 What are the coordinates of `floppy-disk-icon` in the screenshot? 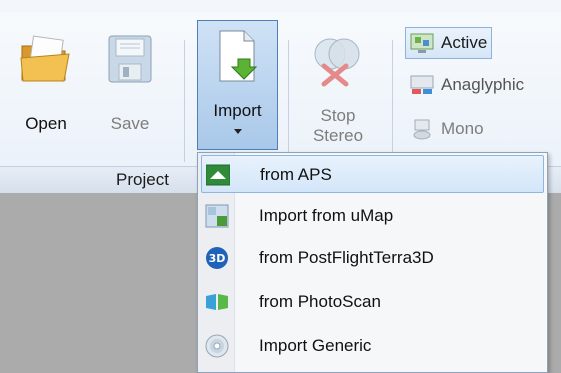 It's located at (130, 59).